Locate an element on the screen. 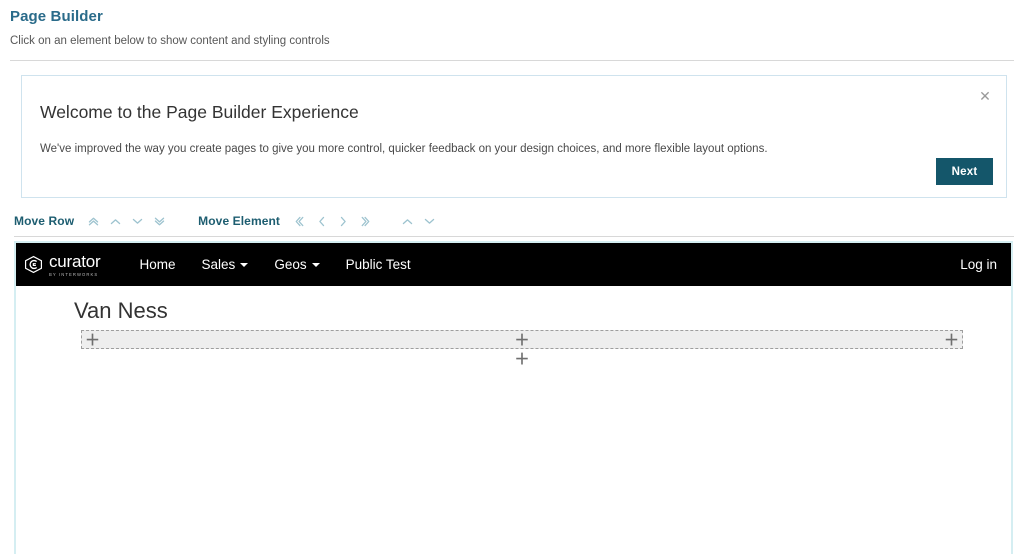 Image resolution: width=1024 pixels, height=554 pixels. move-row-bottom-icon is located at coordinates (159, 221).